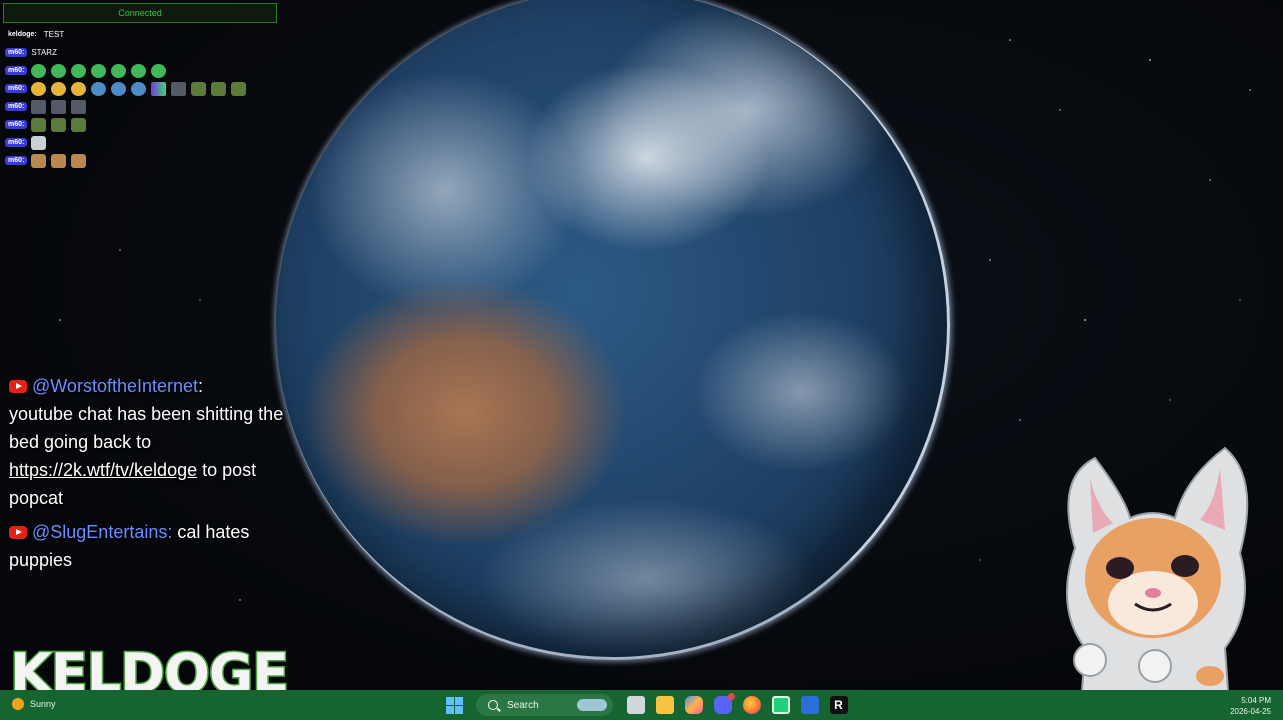 The width and height of the screenshot is (1283, 720). I want to click on small-chat-row: m60: STARZ, so click(140, 52).